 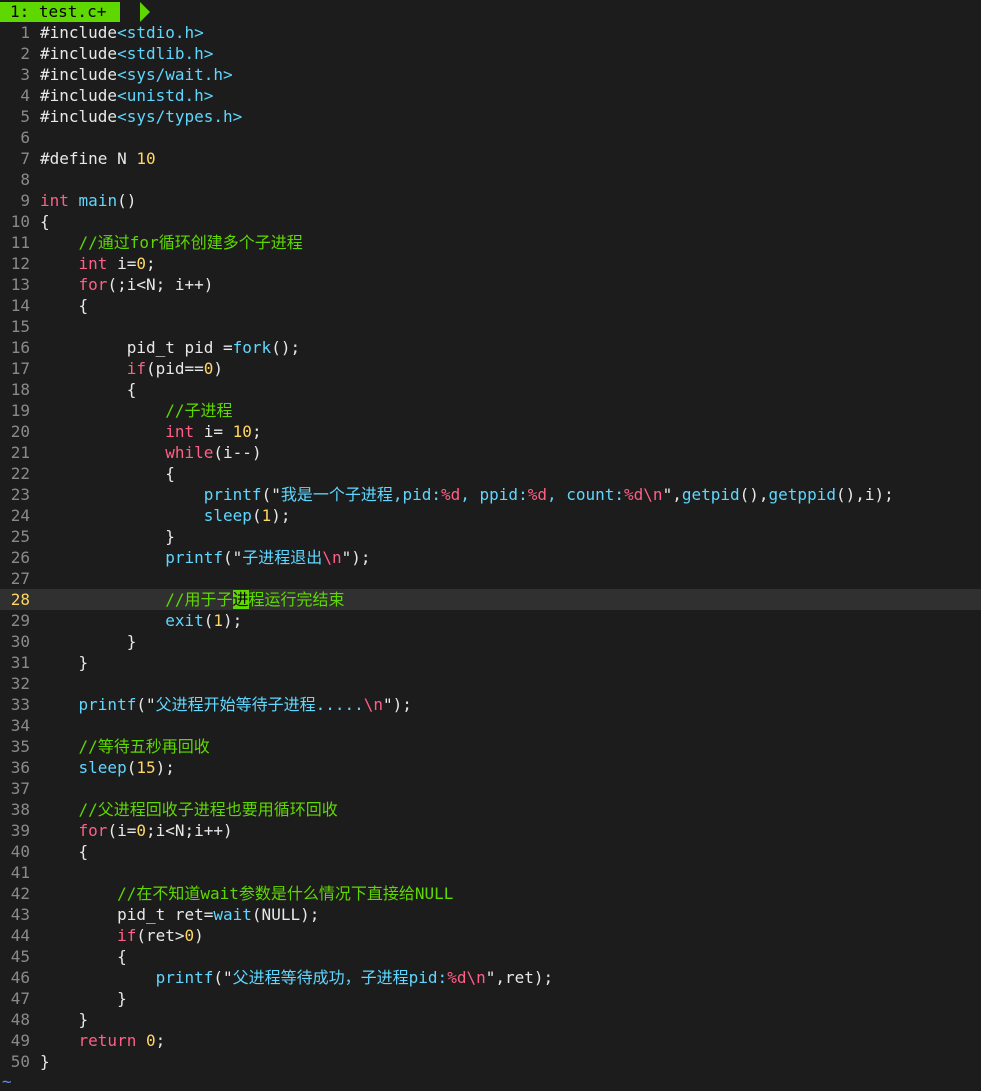 I want to click on code-token: printf, so click(x=232, y=494).